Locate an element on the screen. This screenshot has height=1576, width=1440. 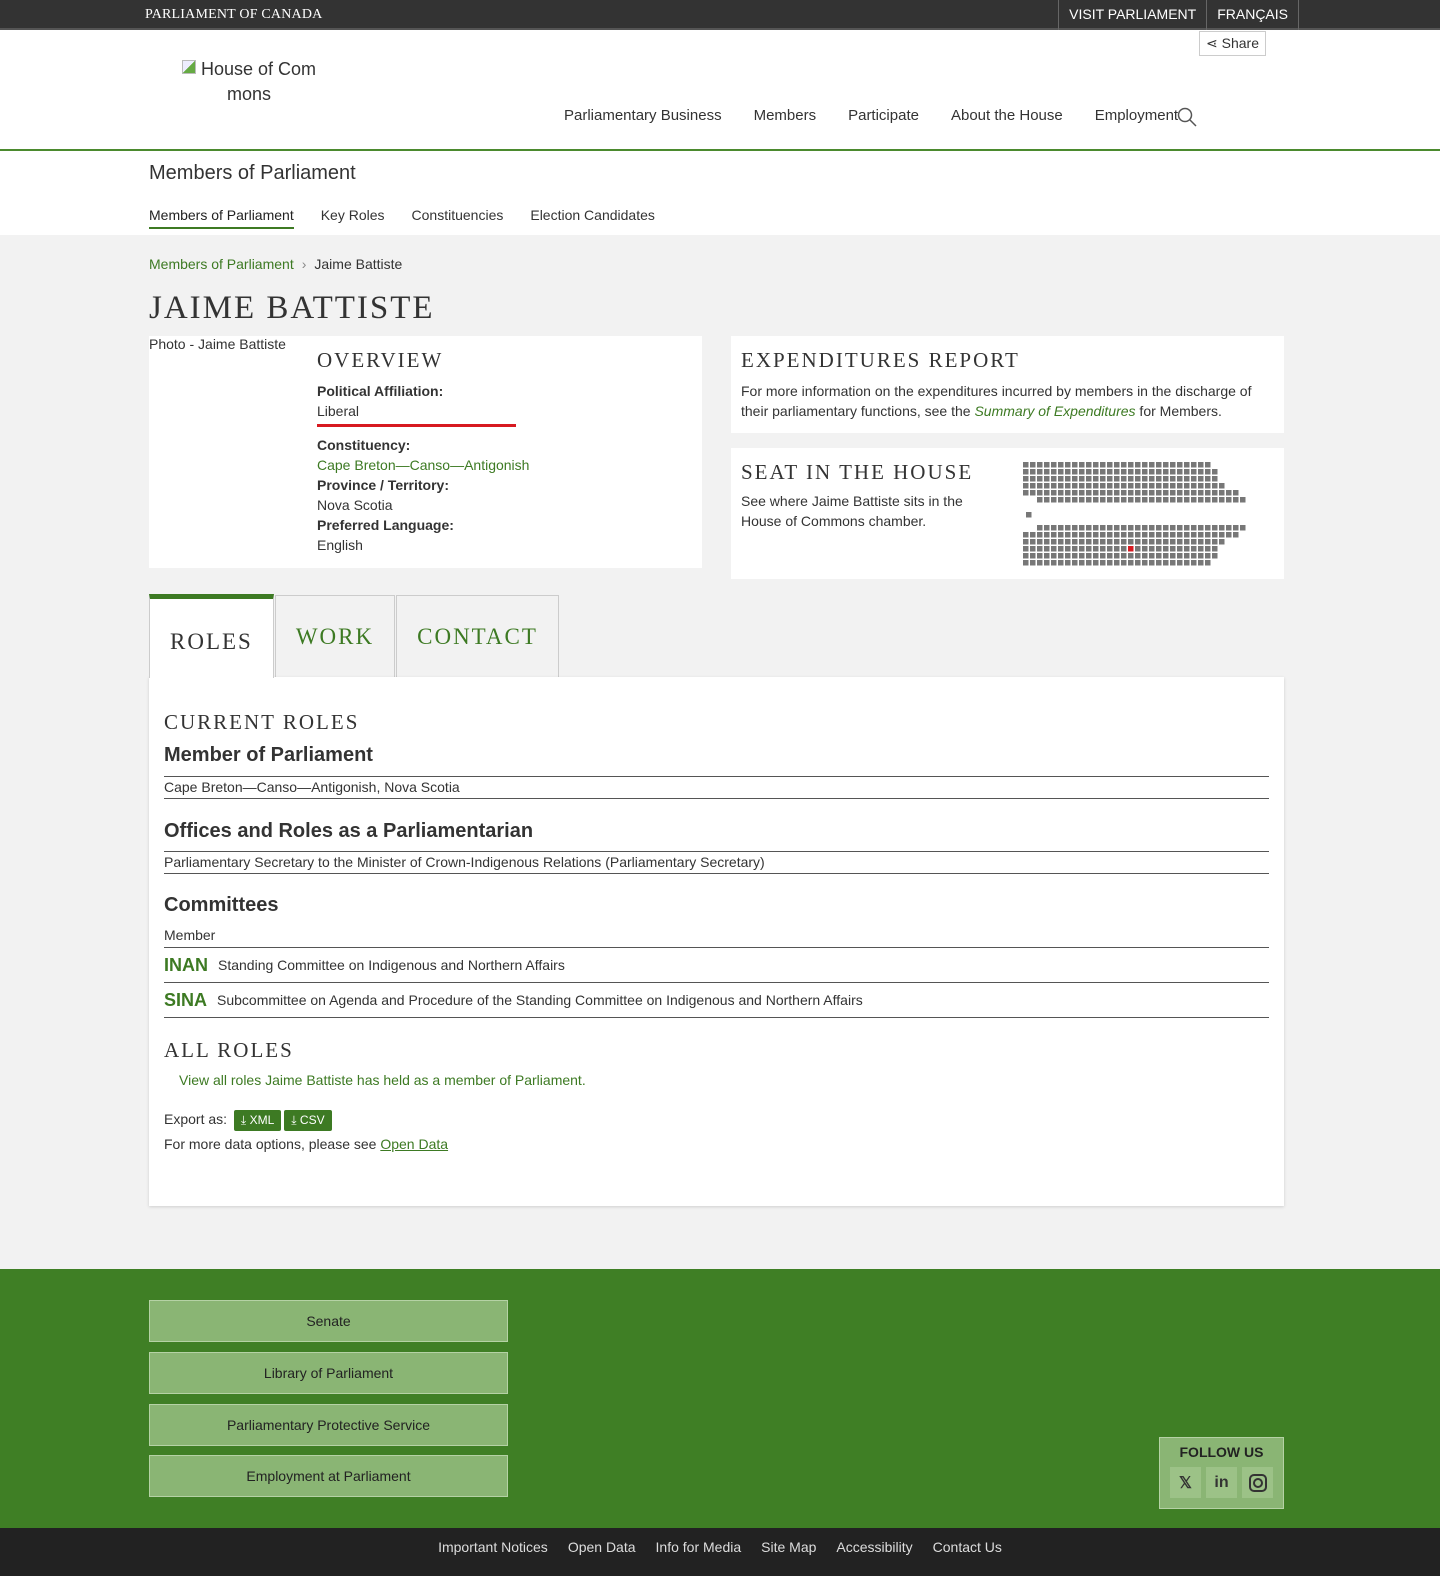
subnav-key-roles: Key Roles is located at coordinates (353, 218).